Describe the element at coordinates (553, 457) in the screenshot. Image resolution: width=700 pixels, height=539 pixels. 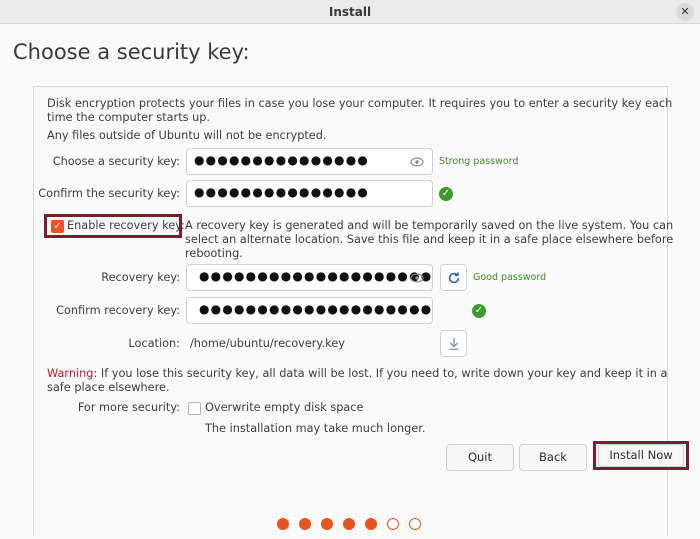
I see `back-button: Back` at that location.